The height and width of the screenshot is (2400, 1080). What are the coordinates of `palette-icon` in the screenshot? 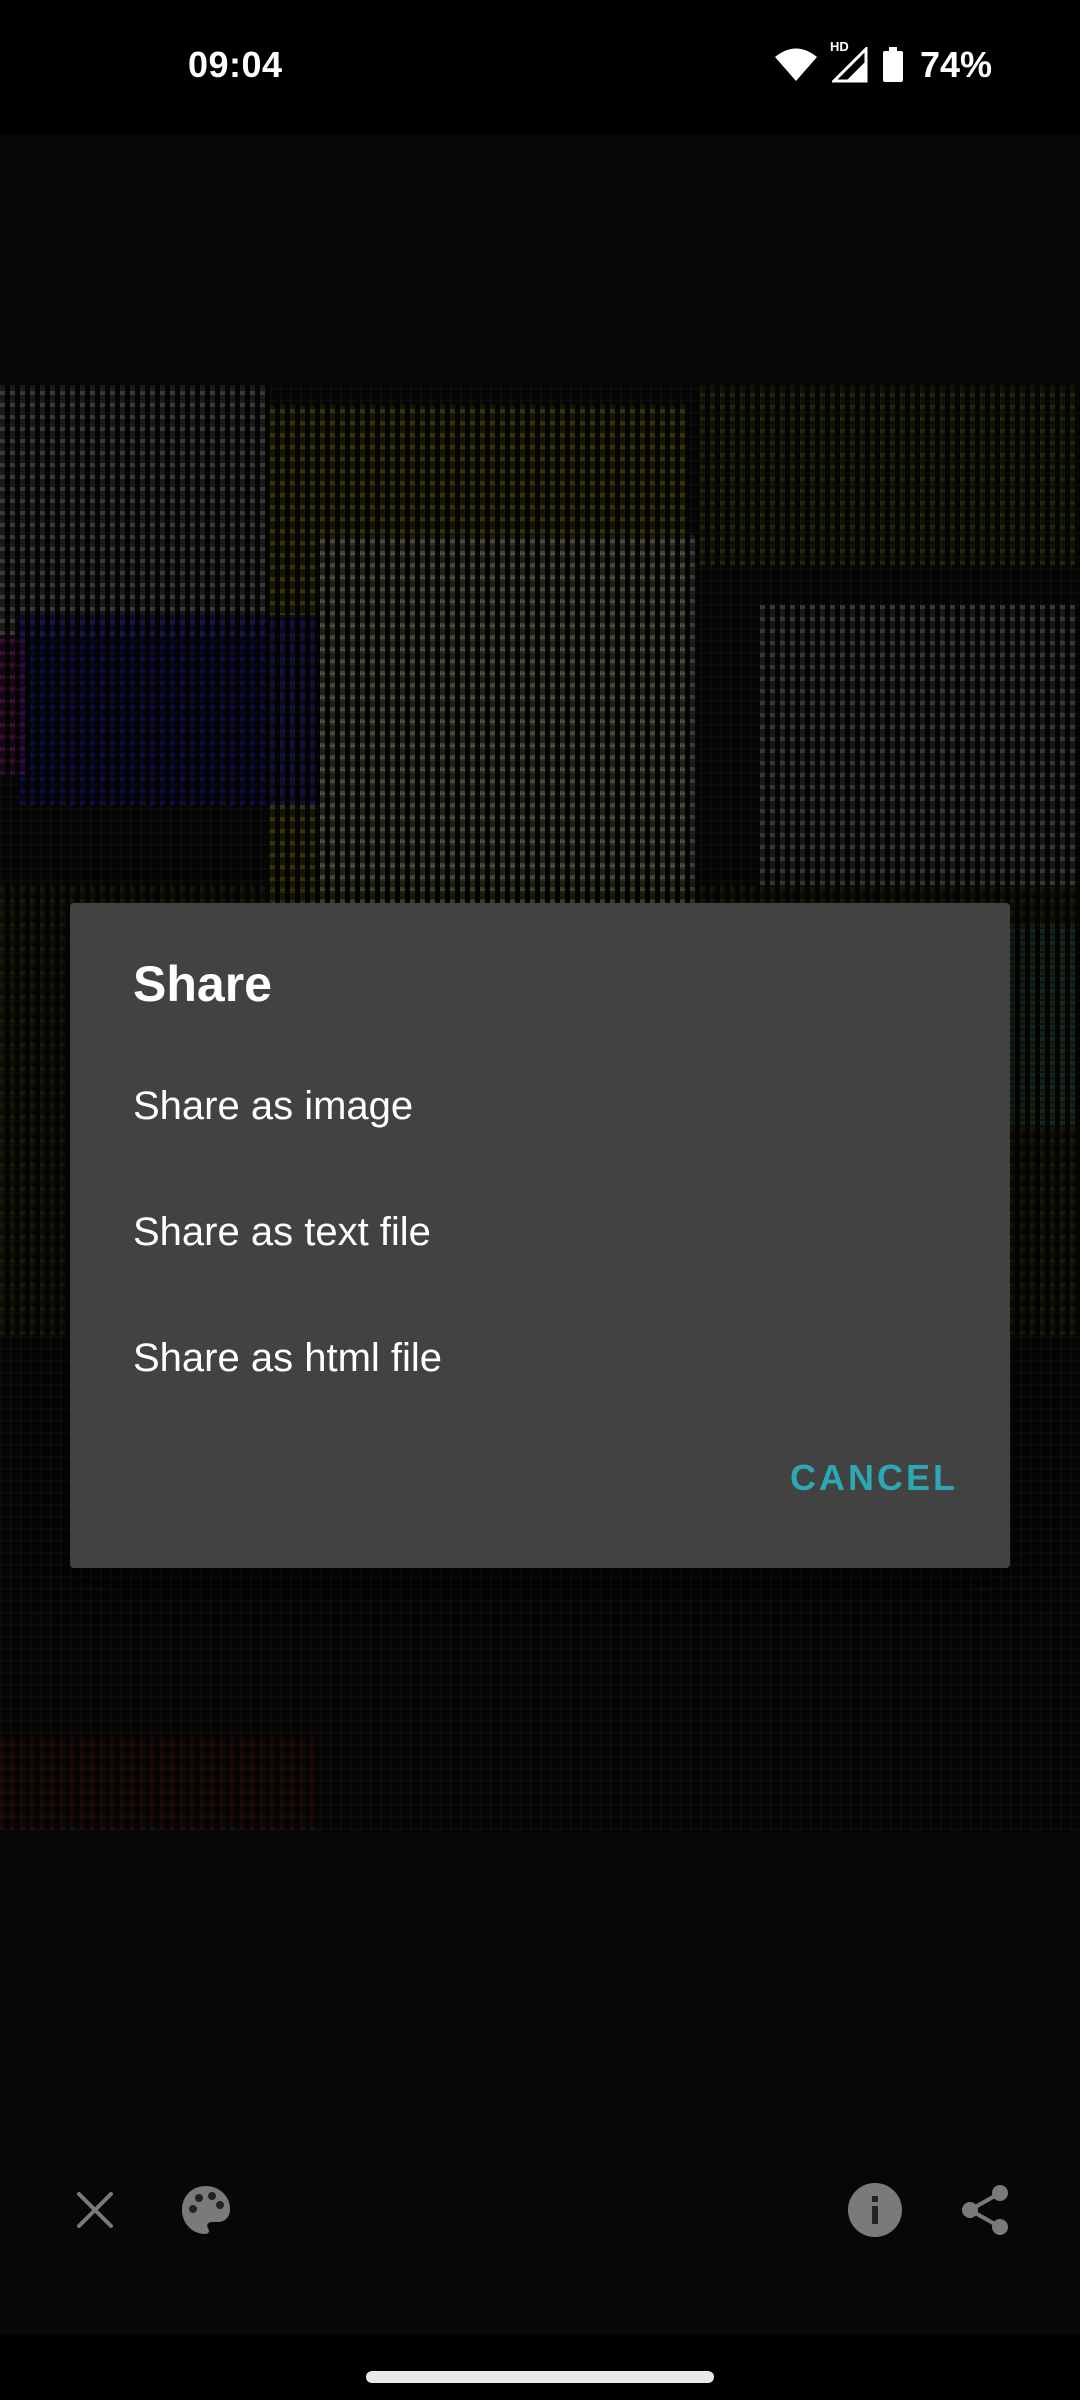 It's located at (206, 2210).